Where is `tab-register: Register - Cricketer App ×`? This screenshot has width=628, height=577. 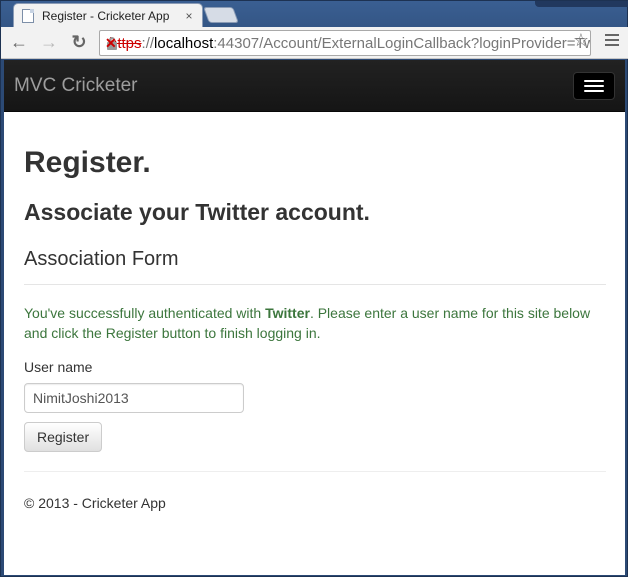
tab-register: Register - Cricketer App × is located at coordinates (108, 15).